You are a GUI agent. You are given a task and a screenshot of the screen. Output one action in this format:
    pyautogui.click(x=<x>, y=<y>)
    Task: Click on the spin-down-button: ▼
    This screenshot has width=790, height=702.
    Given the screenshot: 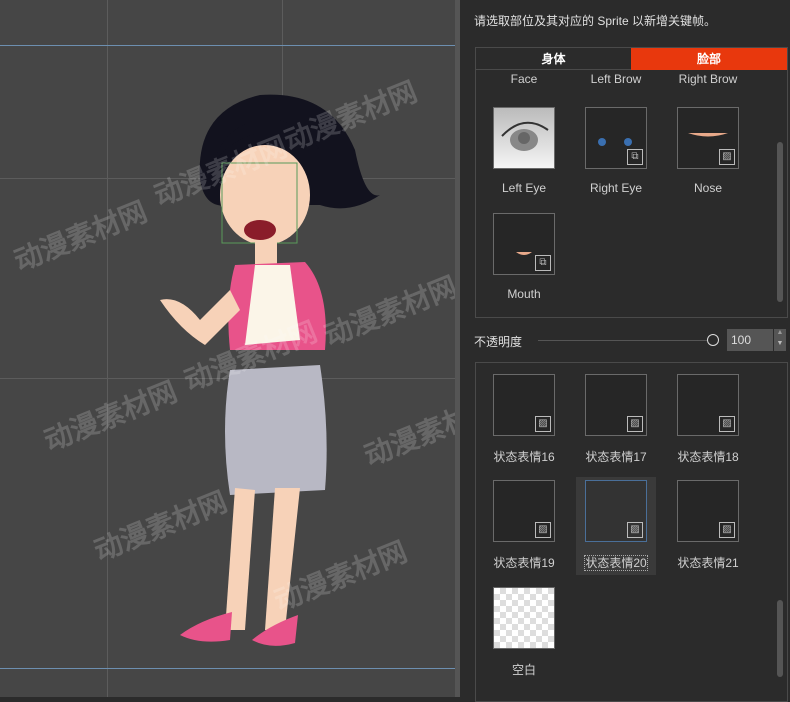 What is the action you would take?
    pyautogui.click(x=780, y=345)
    